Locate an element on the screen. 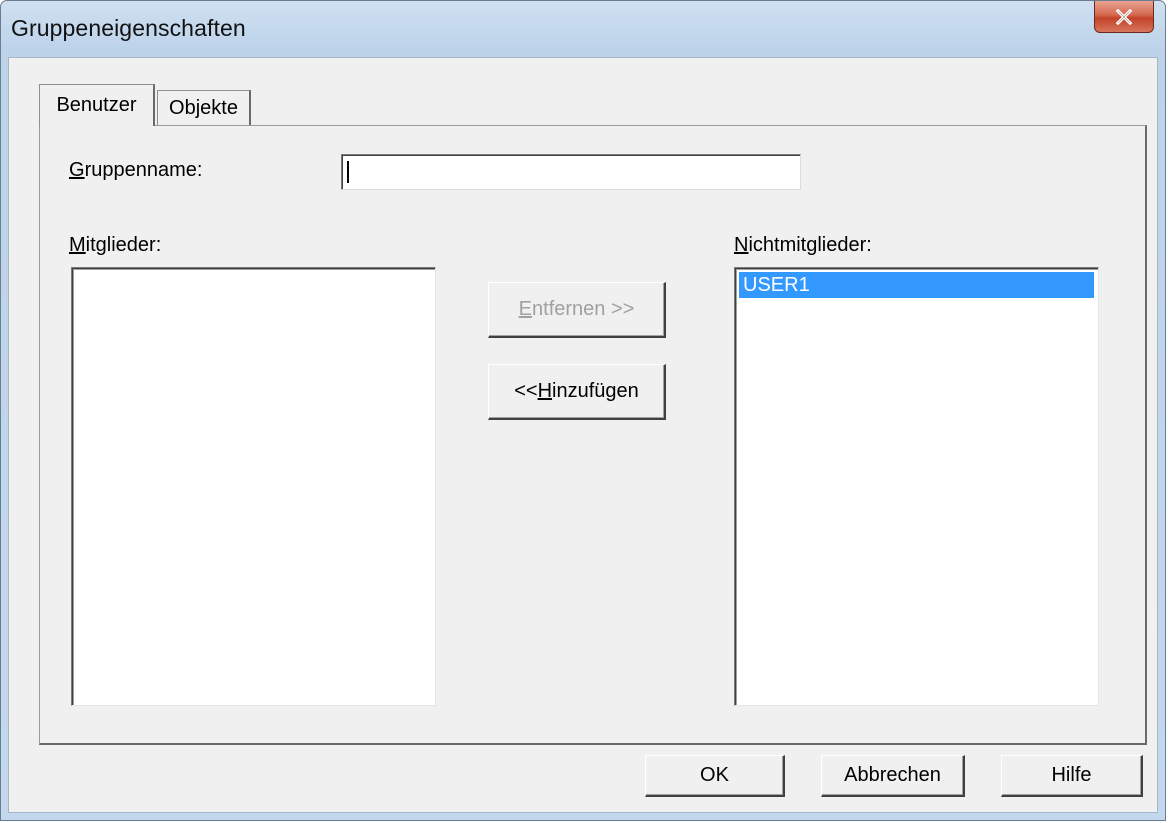  tab-objekte: Objekte is located at coordinates (204, 108).